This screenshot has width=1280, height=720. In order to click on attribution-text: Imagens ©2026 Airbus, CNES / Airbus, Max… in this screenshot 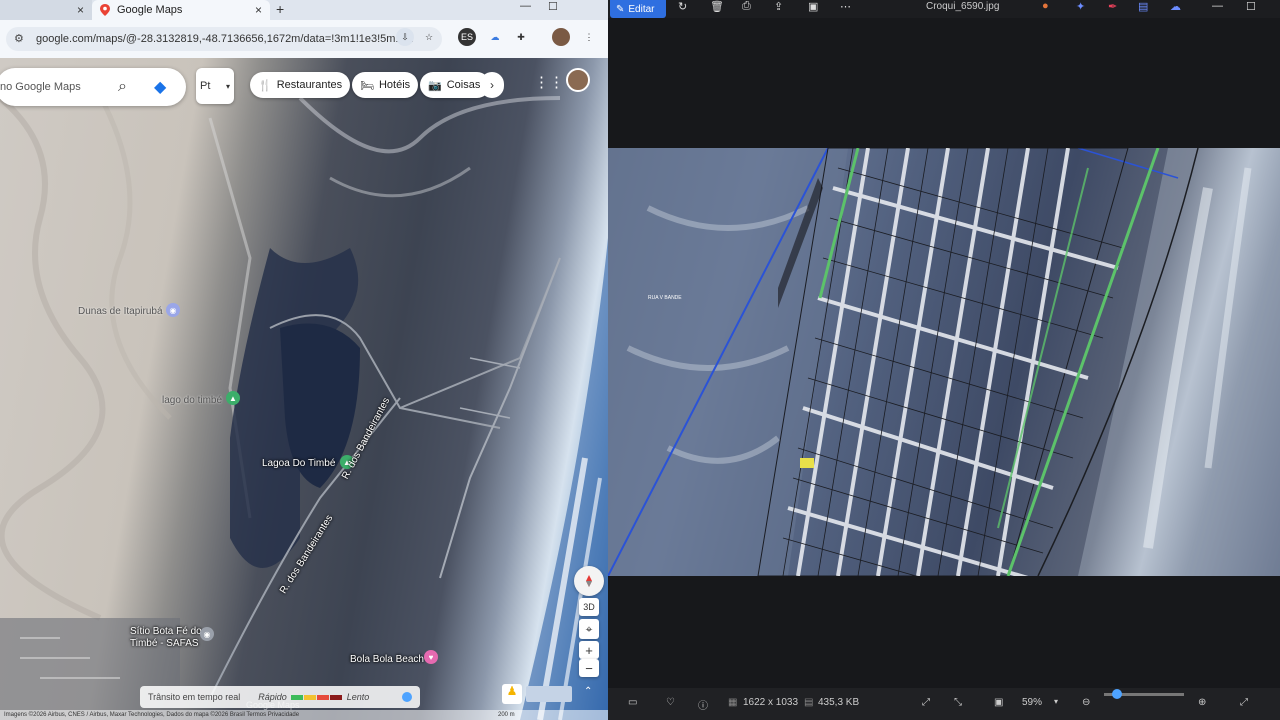, I will do `click(152, 715)`.